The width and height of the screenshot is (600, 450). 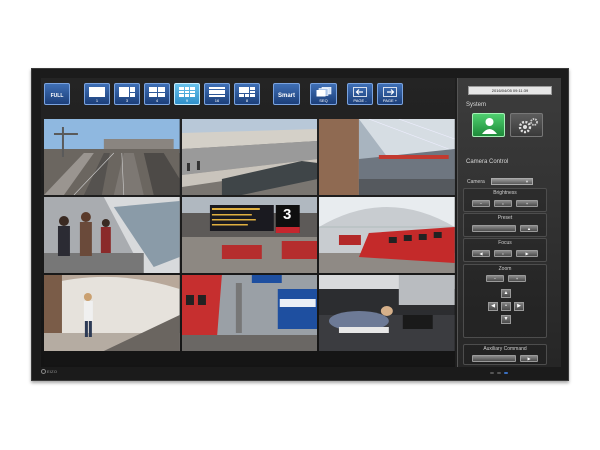 What do you see at coordinates (503, 203) in the screenshot?
I see `brightness-reset-button: •` at bounding box center [503, 203].